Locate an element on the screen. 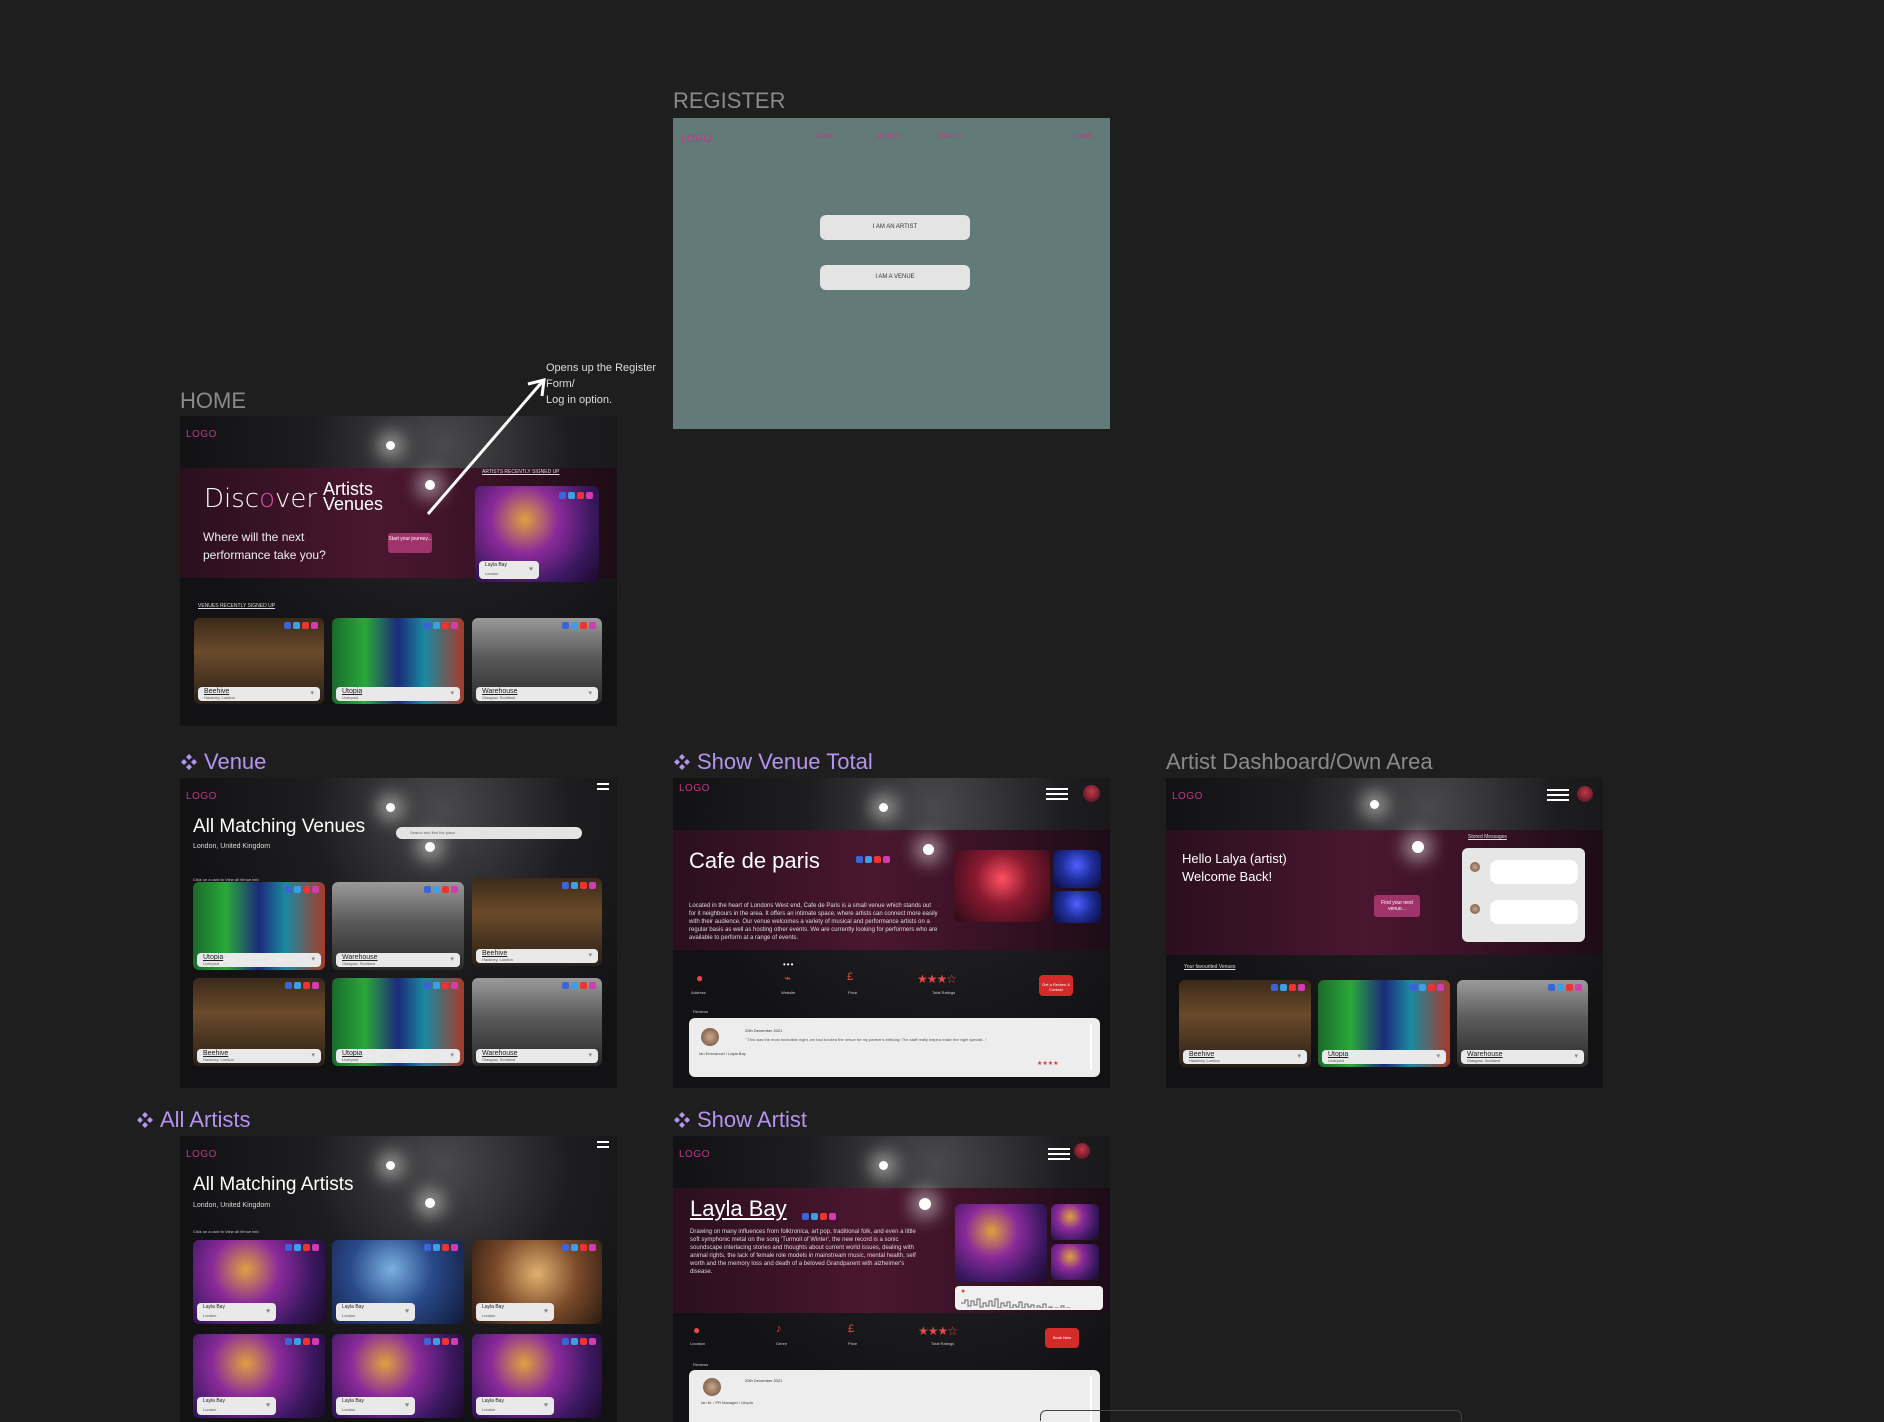  search-input: Search and find the place is located at coordinates (489, 833).